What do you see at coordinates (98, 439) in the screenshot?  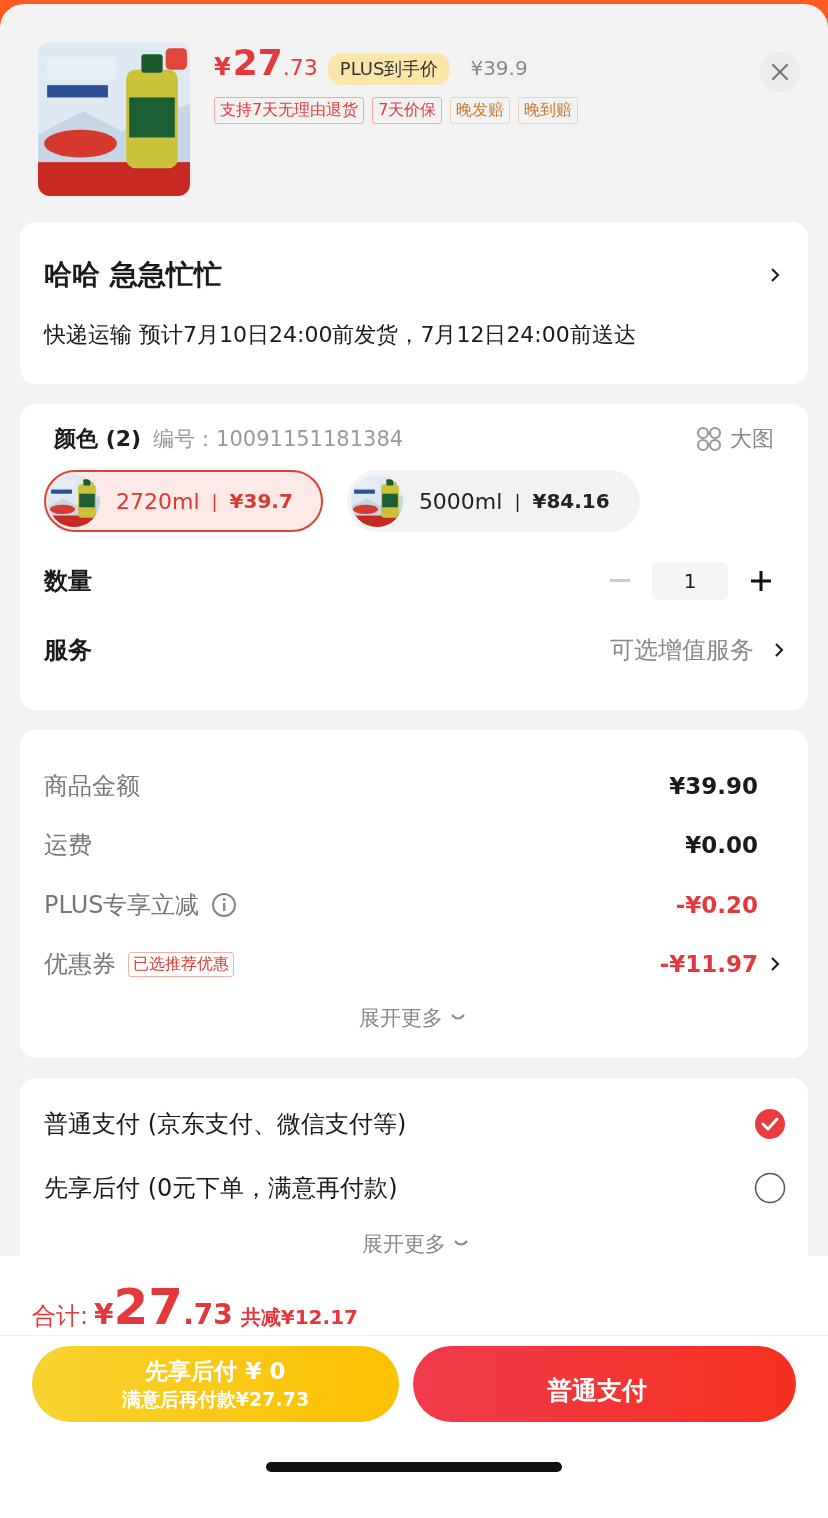 I see `spec-label: 颜色 (2)` at bounding box center [98, 439].